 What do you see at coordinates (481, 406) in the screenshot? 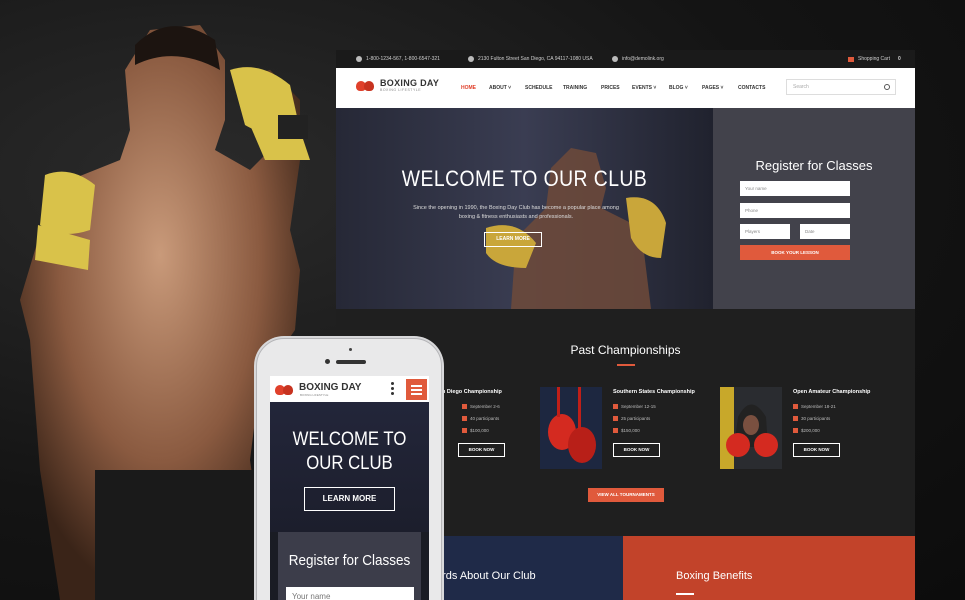
I see `championship-date: September 2-6` at bounding box center [481, 406].